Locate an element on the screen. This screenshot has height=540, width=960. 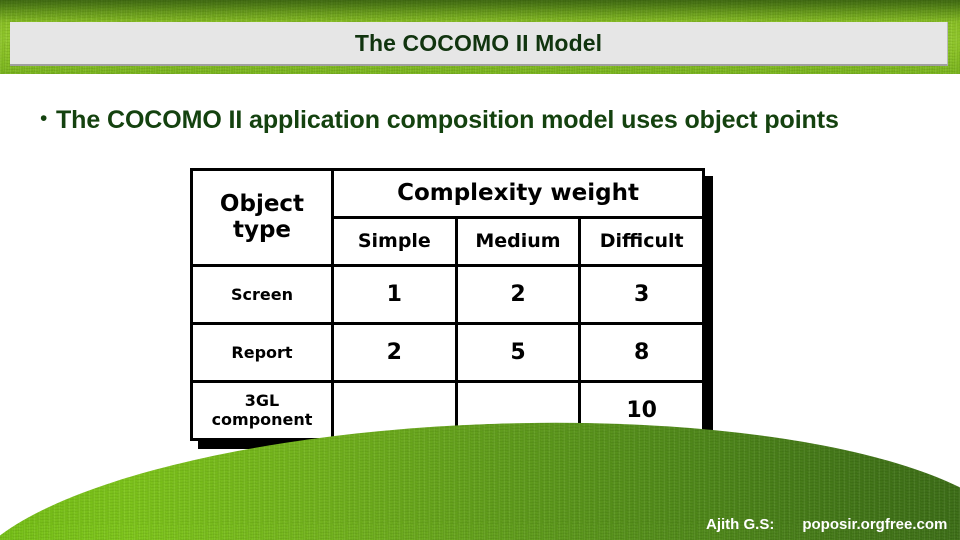
table-header-row-top: Object type Complexity weight is located at coordinates (447, 217).